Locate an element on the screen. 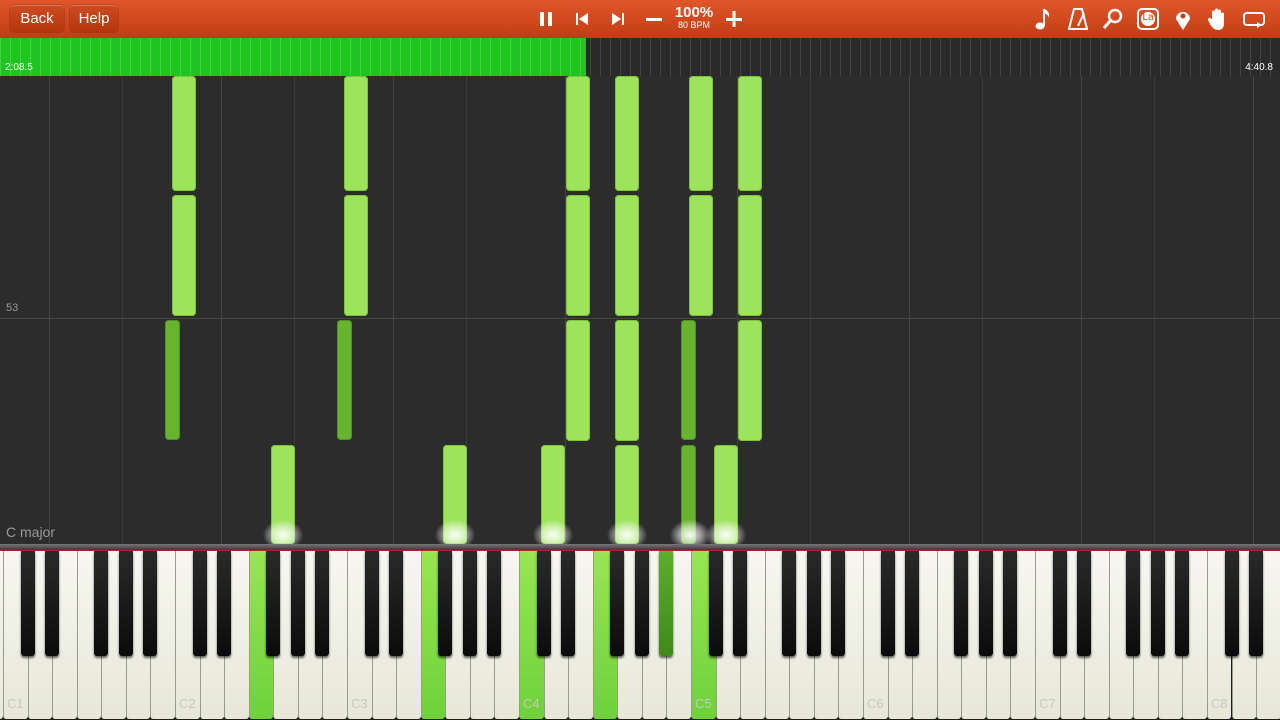  hand-icon is located at coordinates (1218, 19).